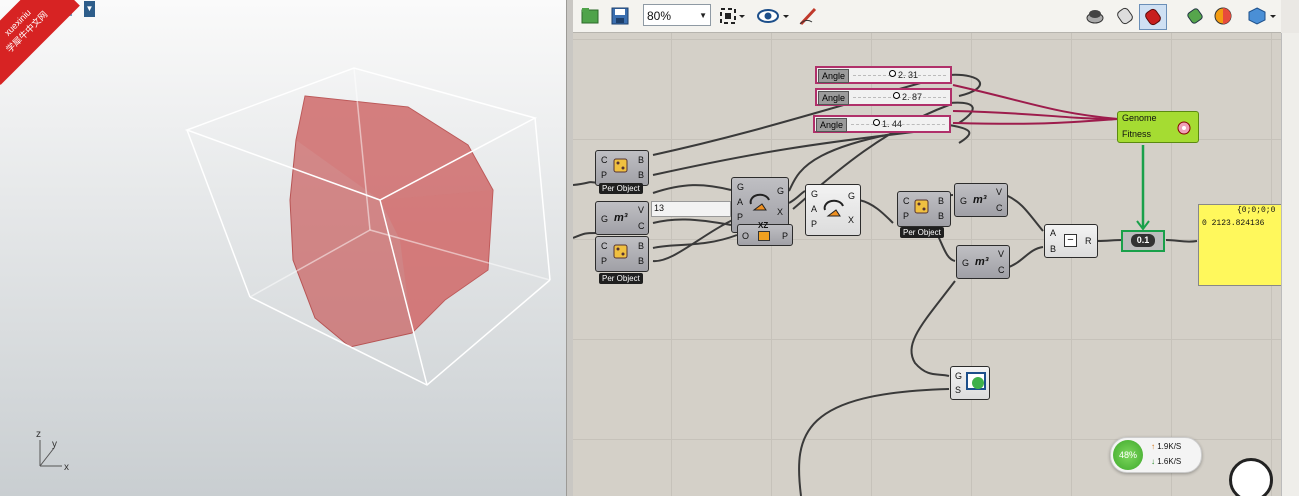 The height and width of the screenshot is (496, 1299). Describe the element at coordinates (659, 208) in the screenshot. I see `number-value: 13` at that location.